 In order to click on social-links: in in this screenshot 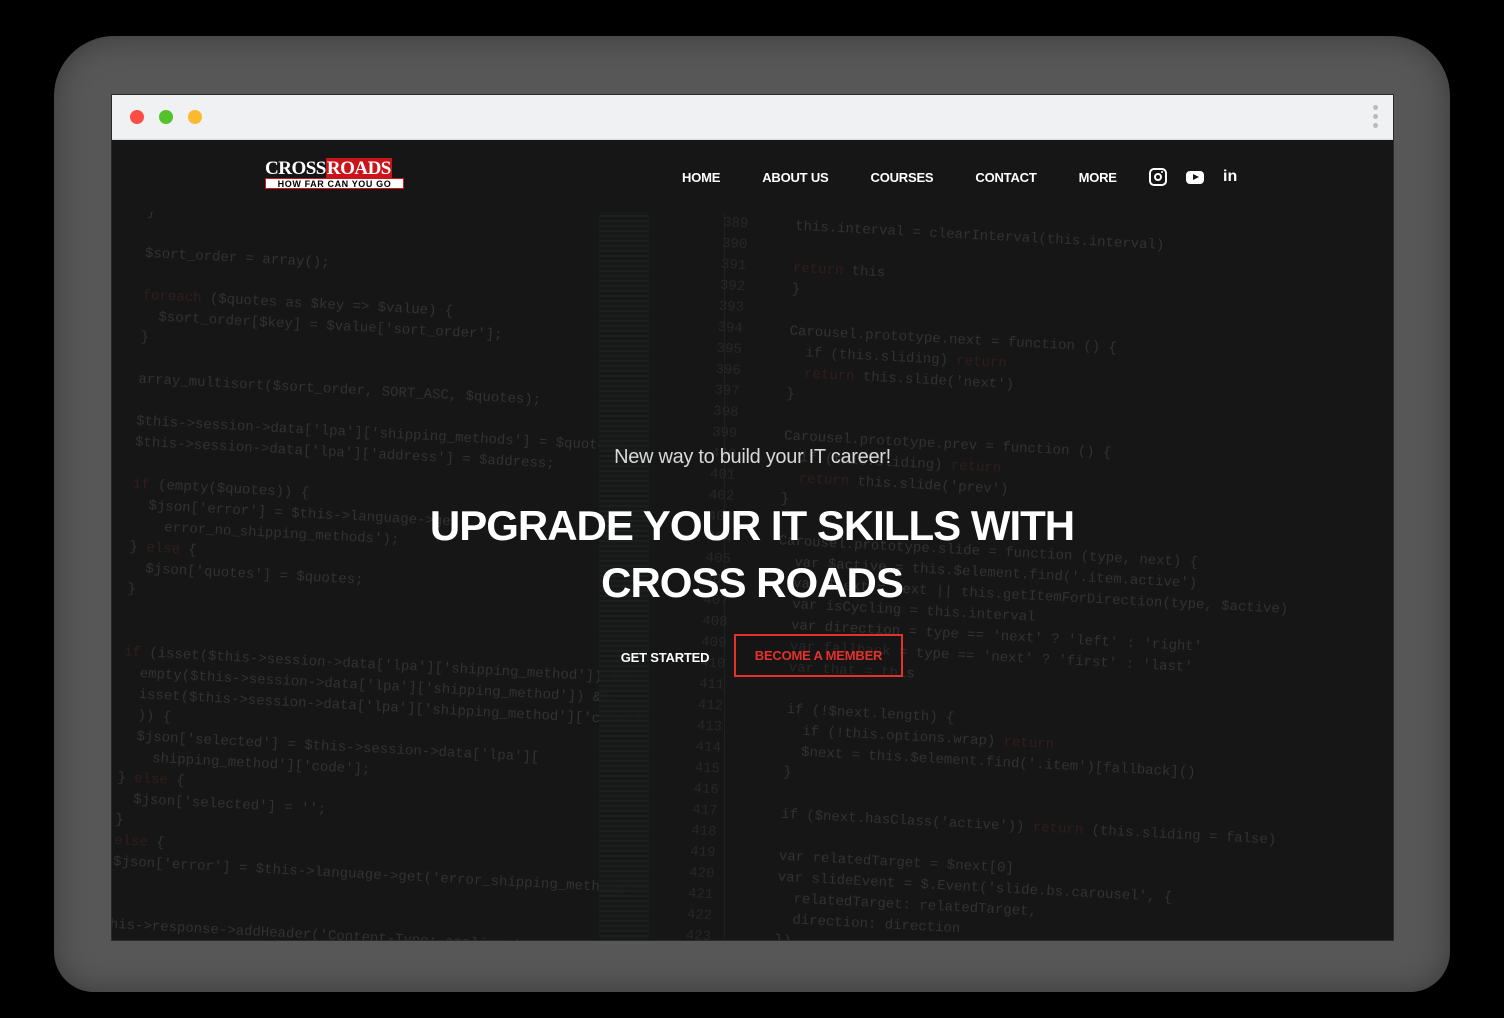, I will do `click(1204, 177)`.